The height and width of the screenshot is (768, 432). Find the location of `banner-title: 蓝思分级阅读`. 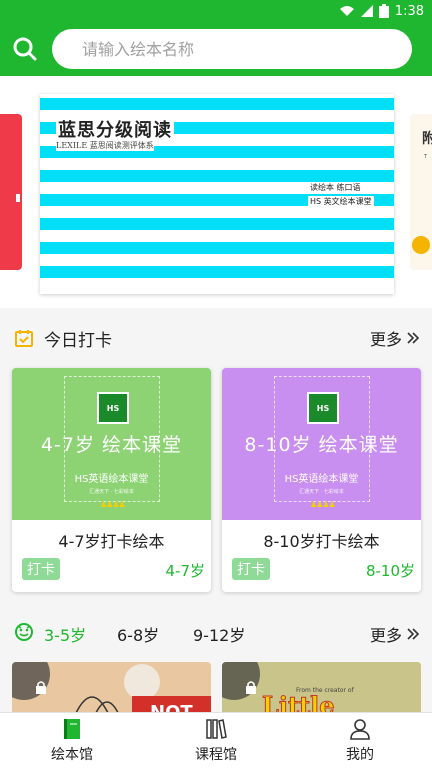

banner-title: 蓝思分级阅读 is located at coordinates (115, 129).